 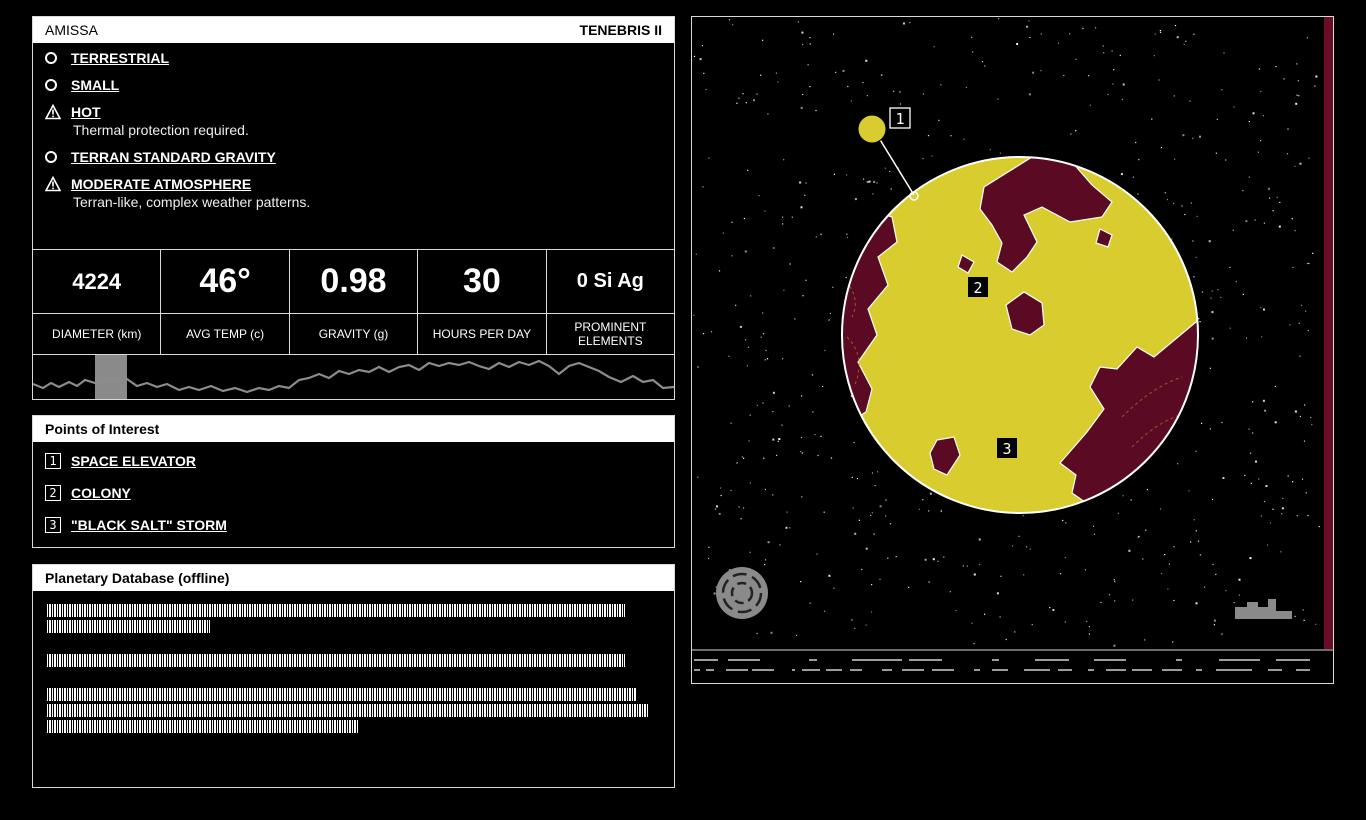 What do you see at coordinates (95, 85) in the screenshot?
I see `property-link: SMALL` at bounding box center [95, 85].